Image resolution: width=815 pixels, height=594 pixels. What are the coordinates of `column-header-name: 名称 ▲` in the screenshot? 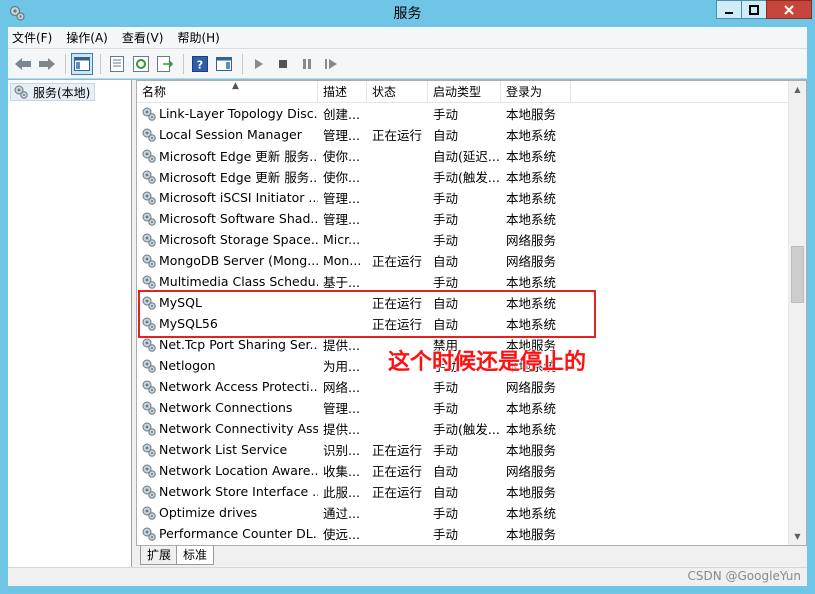 It's located at (227, 92).